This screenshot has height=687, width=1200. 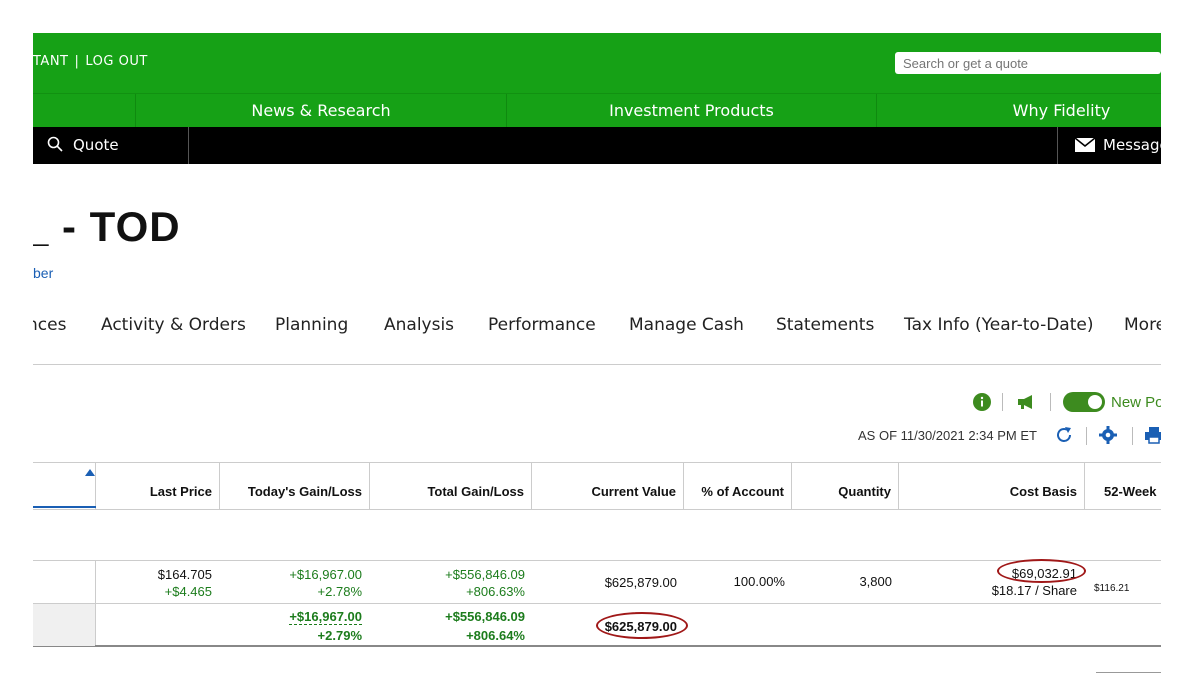 I want to click on nav-item-news-research: News & Research, so click(x=320, y=111).